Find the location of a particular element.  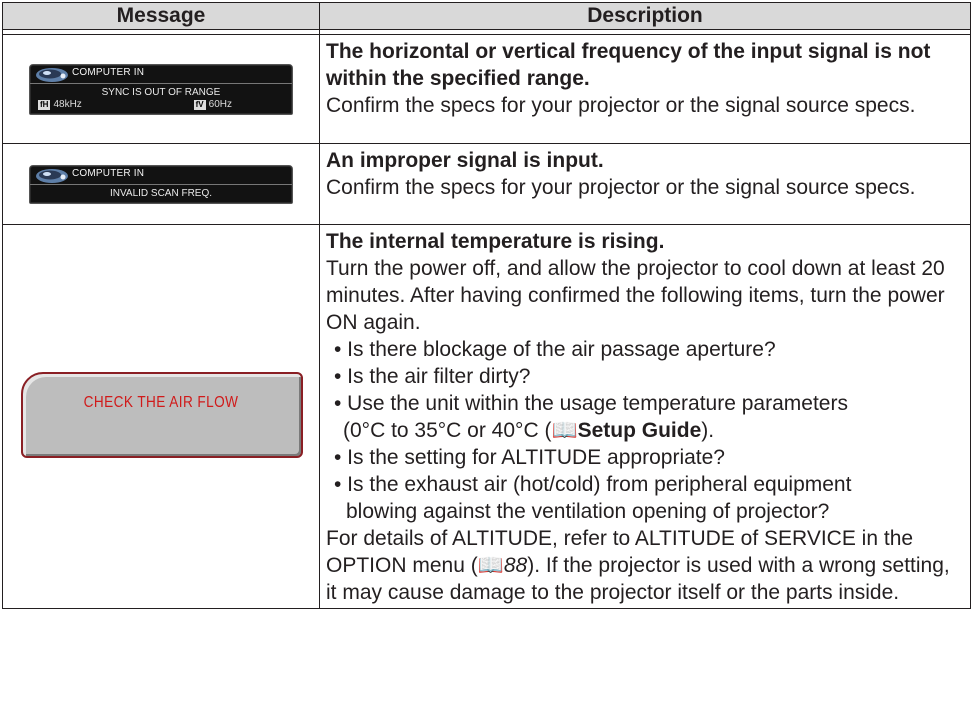

osd-check-air-flow: CHECK THE AIR FLOW is located at coordinates (162, 415).